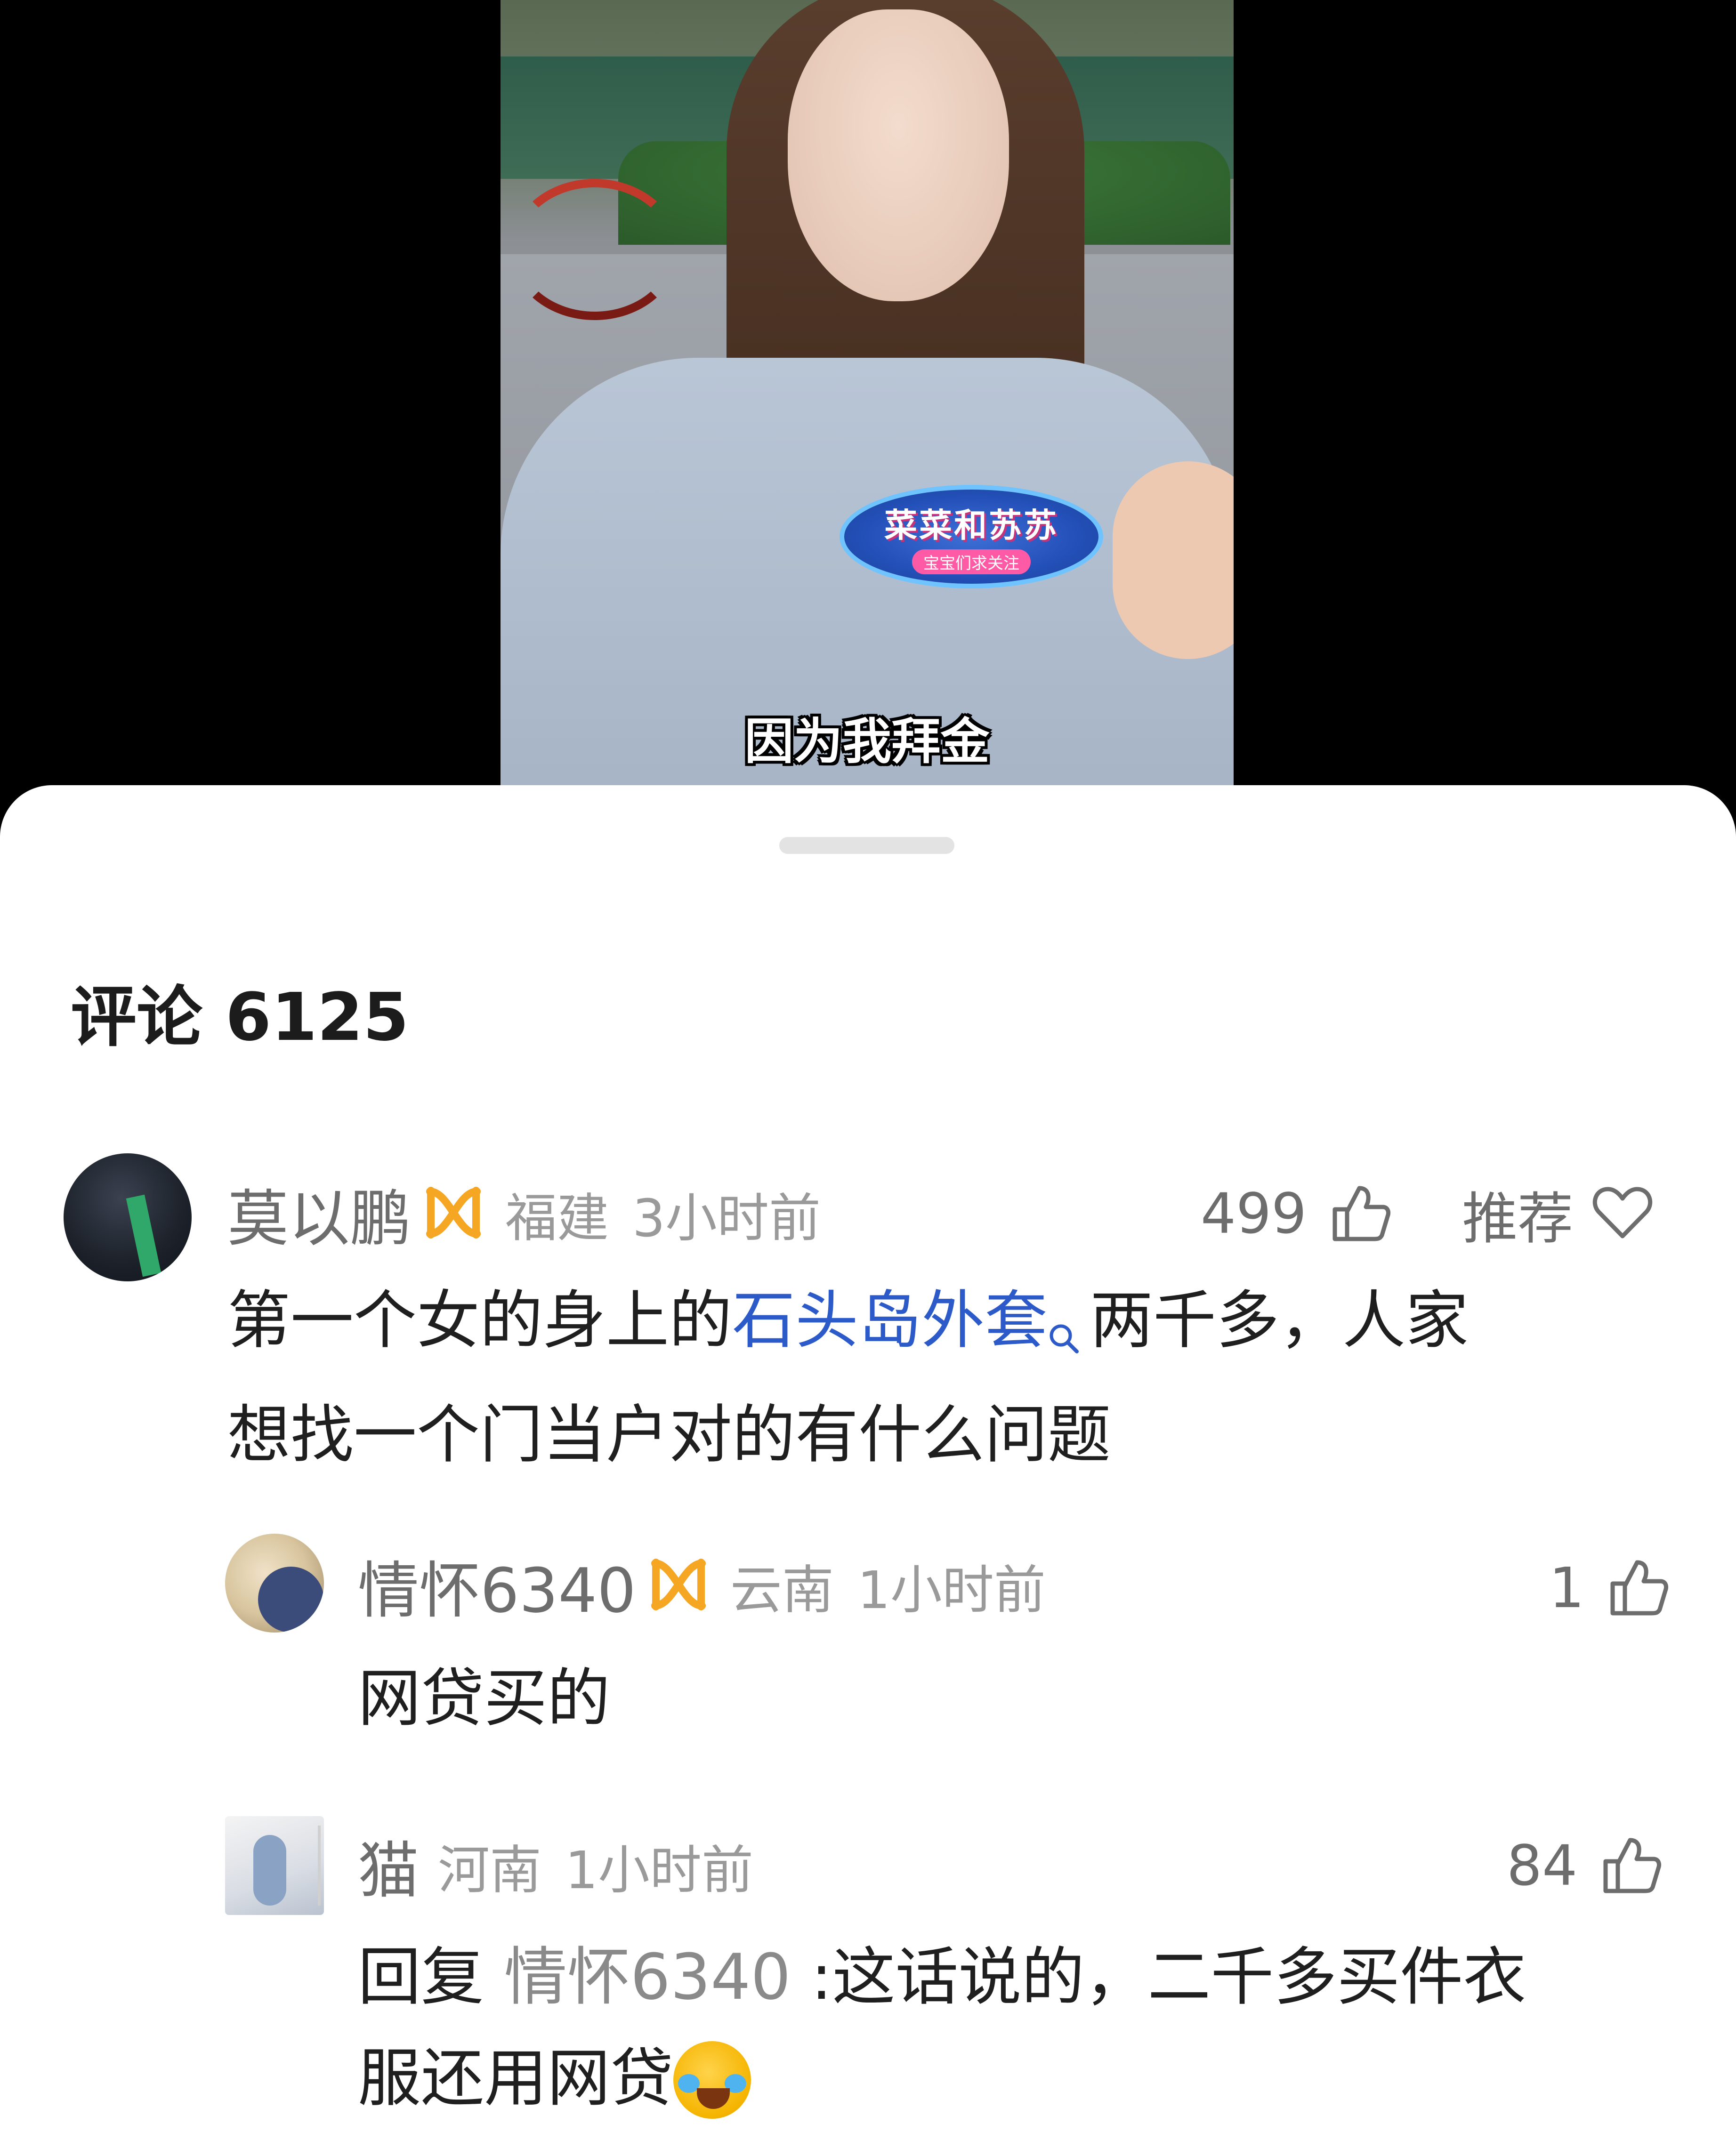 The height and width of the screenshot is (2156, 1736). I want to click on like-count: 1, so click(1567, 1587).